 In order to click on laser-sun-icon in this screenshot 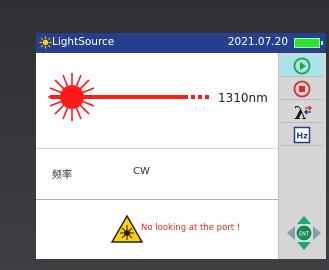, I will do `click(45, 42)`.